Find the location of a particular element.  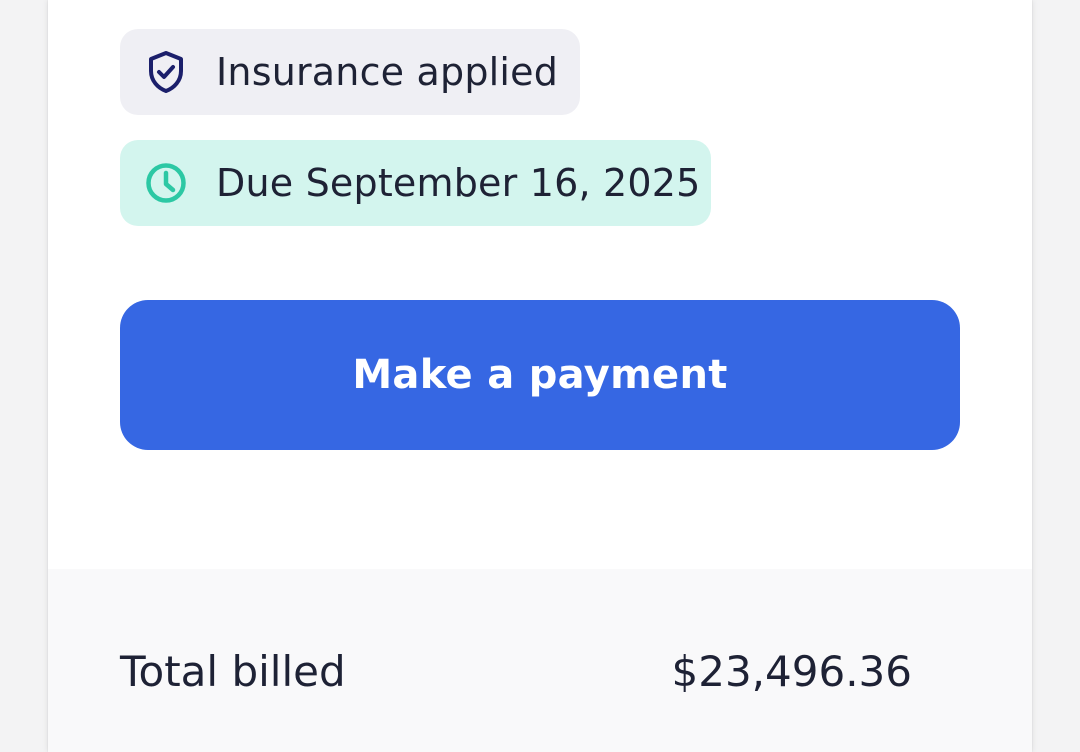

due-date-badge: Due September 16, 2025 is located at coordinates (415, 183).